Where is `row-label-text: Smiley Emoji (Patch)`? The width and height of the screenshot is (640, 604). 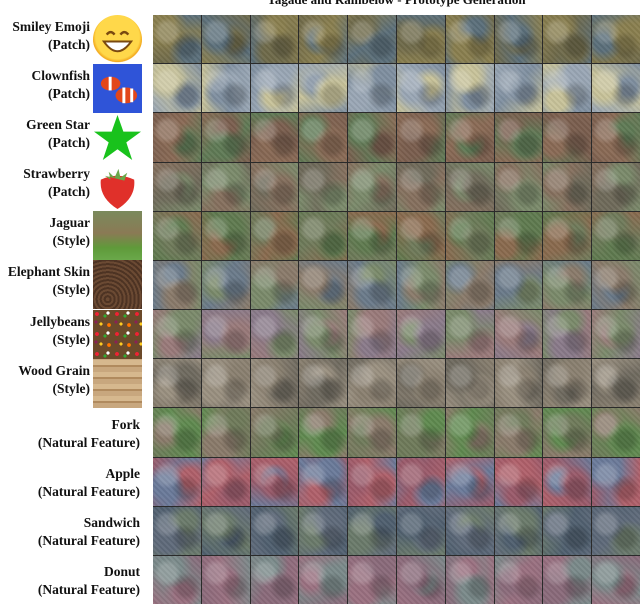 row-label-text: Smiley Emoji (Patch) is located at coordinates (51, 36).